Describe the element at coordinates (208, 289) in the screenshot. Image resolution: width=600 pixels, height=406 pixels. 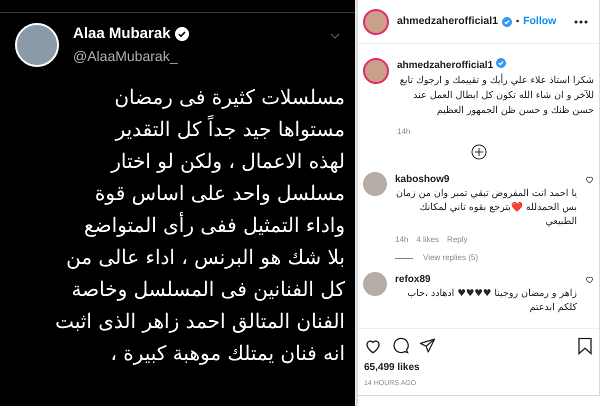
I see `tweet-text-line: كل الفنانين فى المسلسل وخاصة` at that location.